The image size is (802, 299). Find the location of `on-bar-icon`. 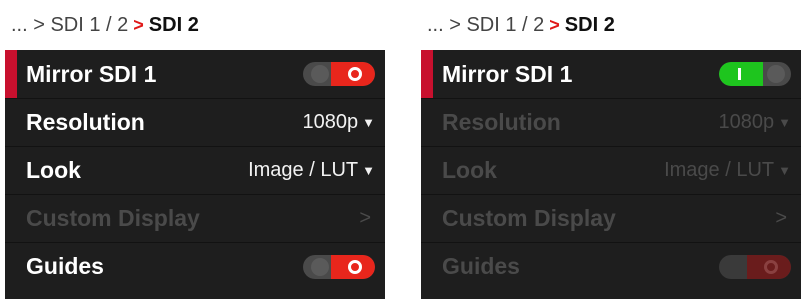

on-bar-icon is located at coordinates (739, 74).